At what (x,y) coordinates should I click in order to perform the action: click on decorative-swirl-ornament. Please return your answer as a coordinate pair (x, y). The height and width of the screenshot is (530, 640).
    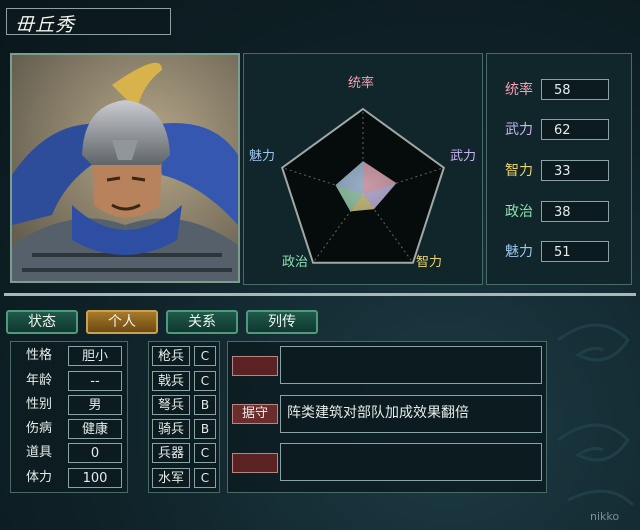
    Looking at the image, I should click on (596, 415).